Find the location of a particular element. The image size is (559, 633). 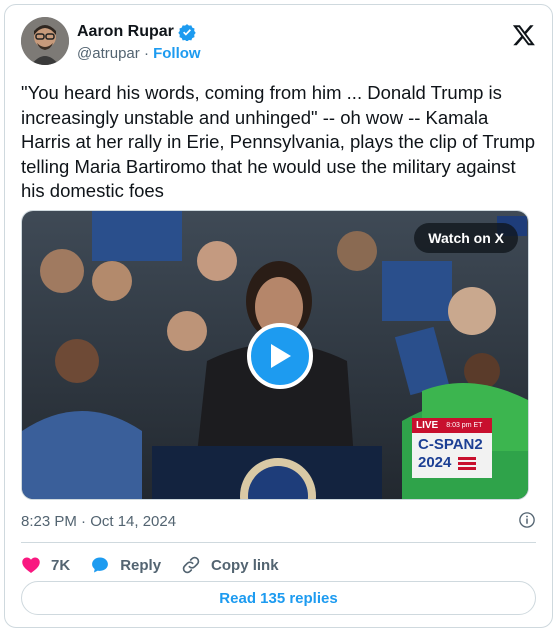

play-icon is located at coordinates (281, 356).